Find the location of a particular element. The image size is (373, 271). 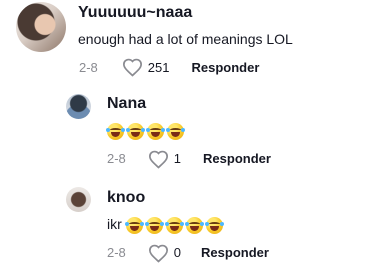

like-count: 251 is located at coordinates (158, 67).